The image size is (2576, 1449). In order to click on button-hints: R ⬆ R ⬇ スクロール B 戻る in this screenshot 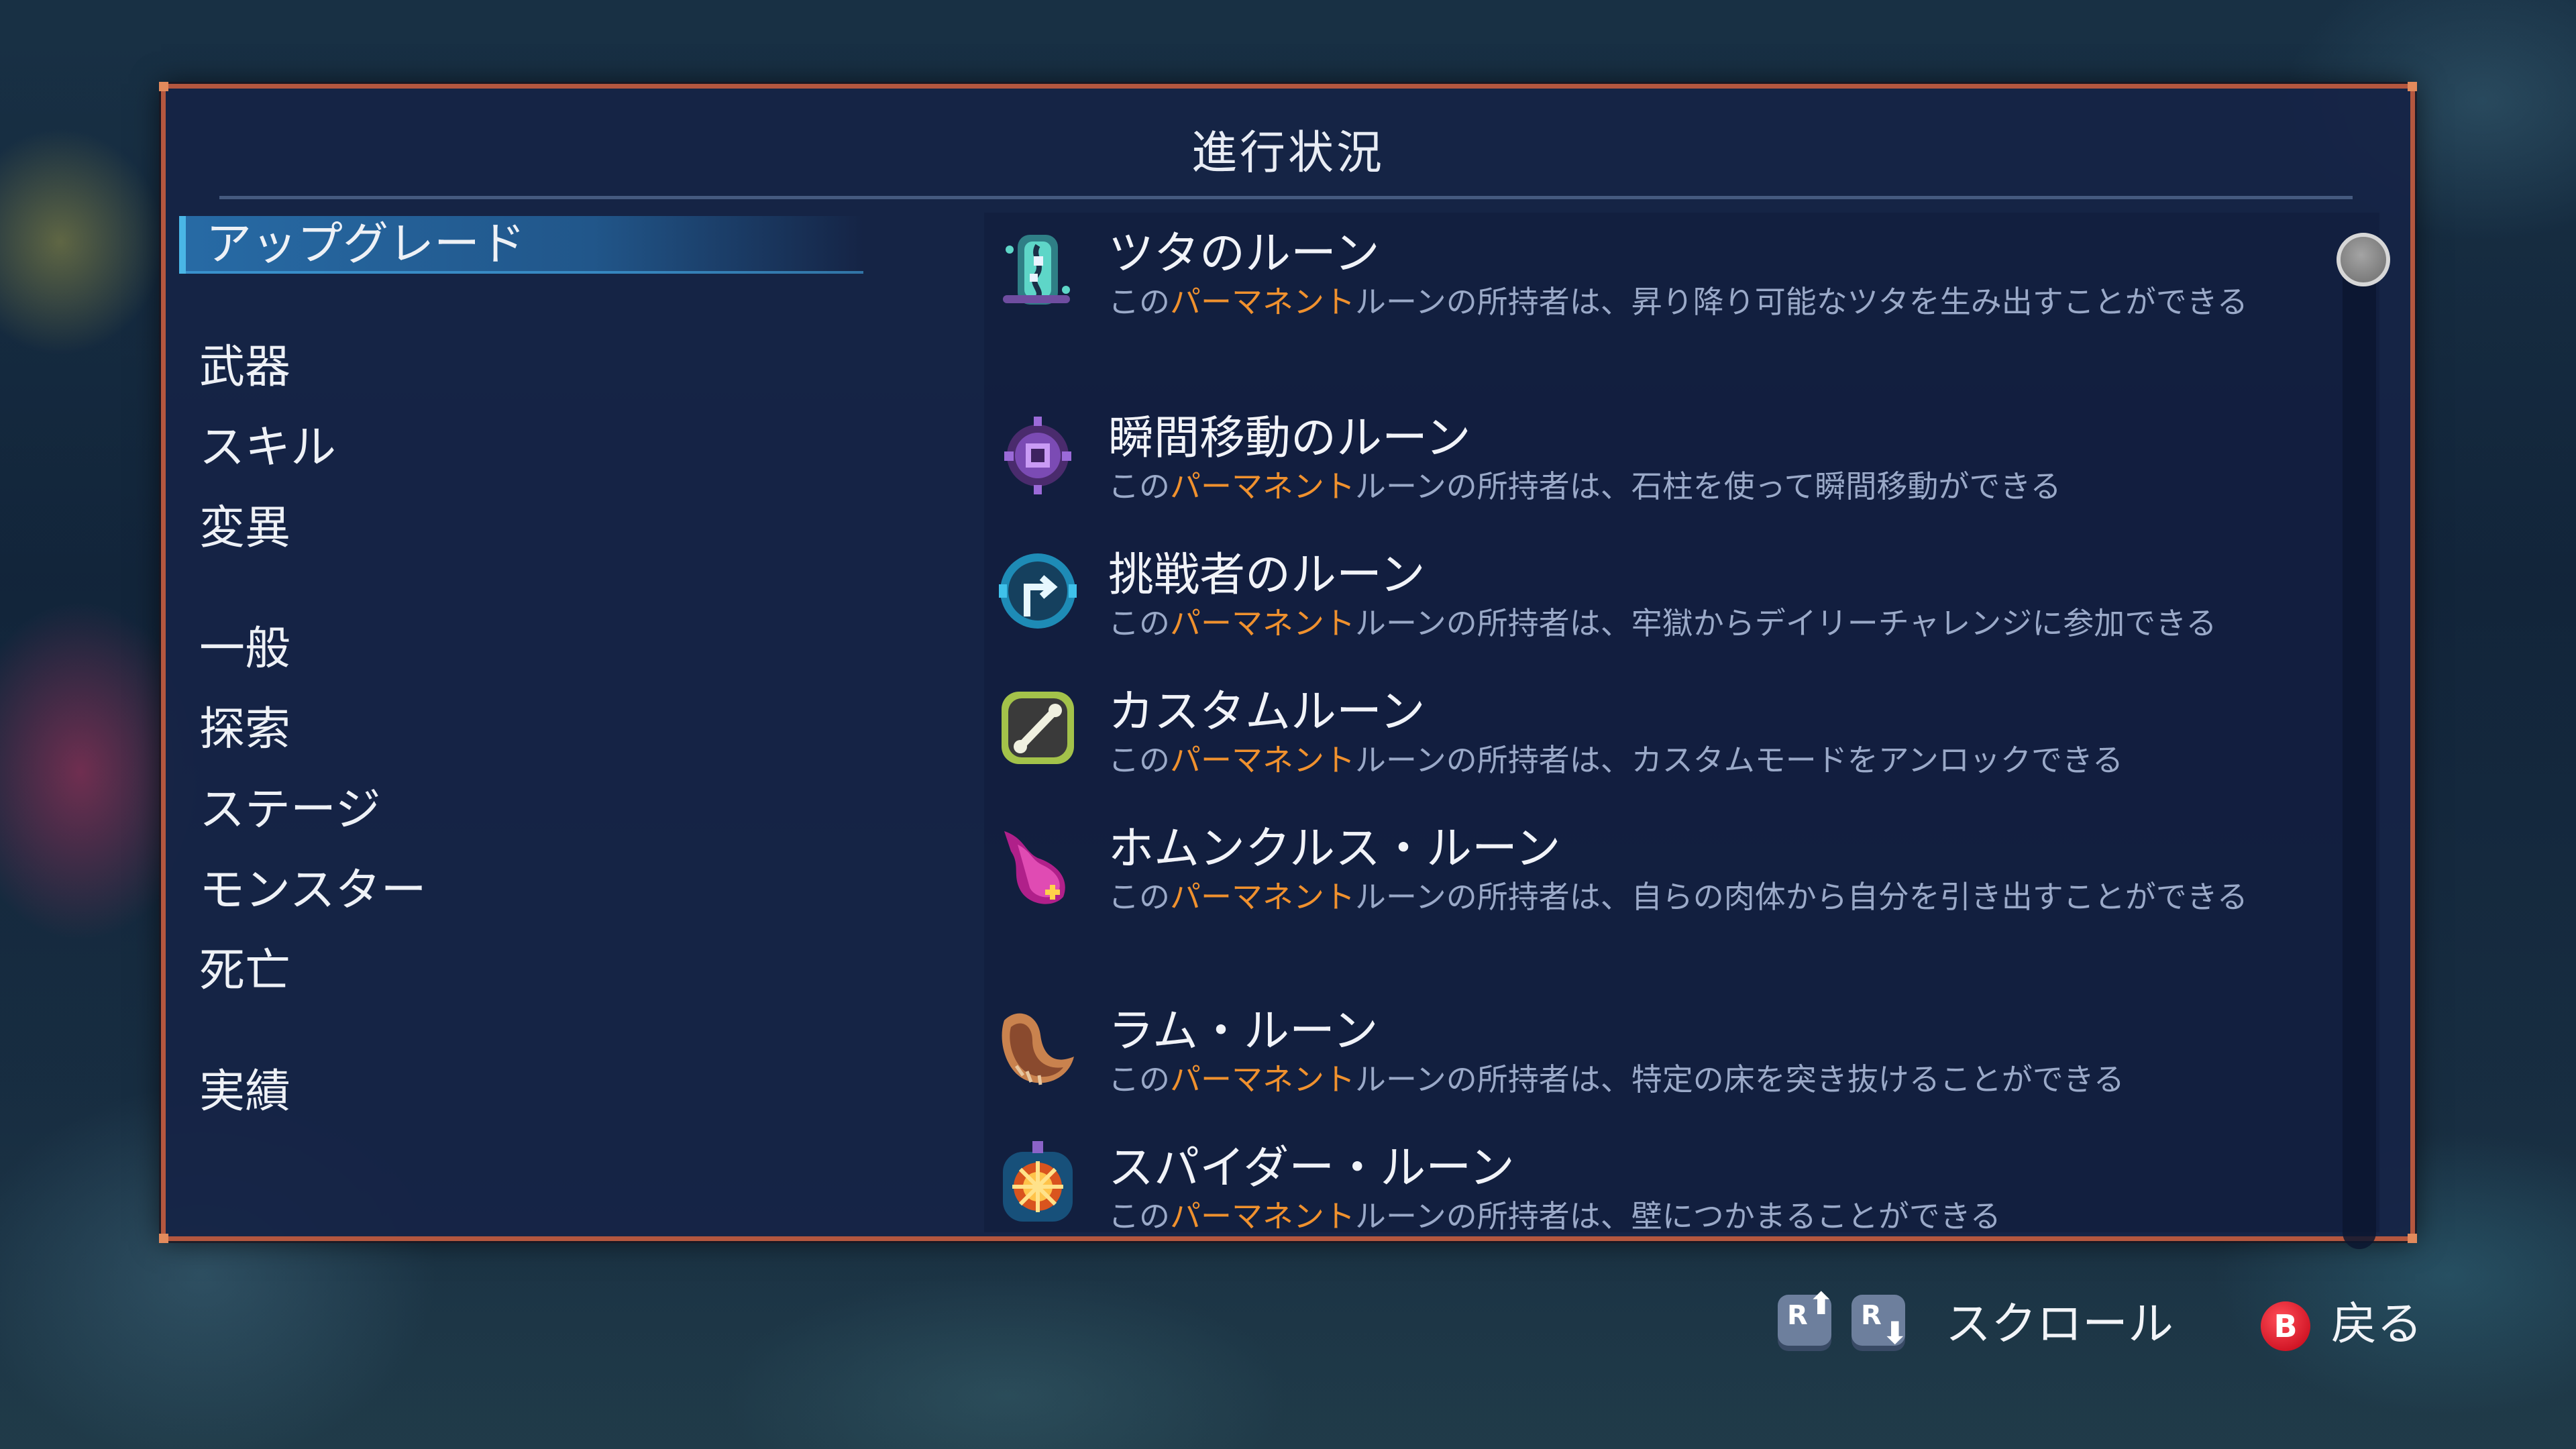, I will do `click(2113, 1323)`.